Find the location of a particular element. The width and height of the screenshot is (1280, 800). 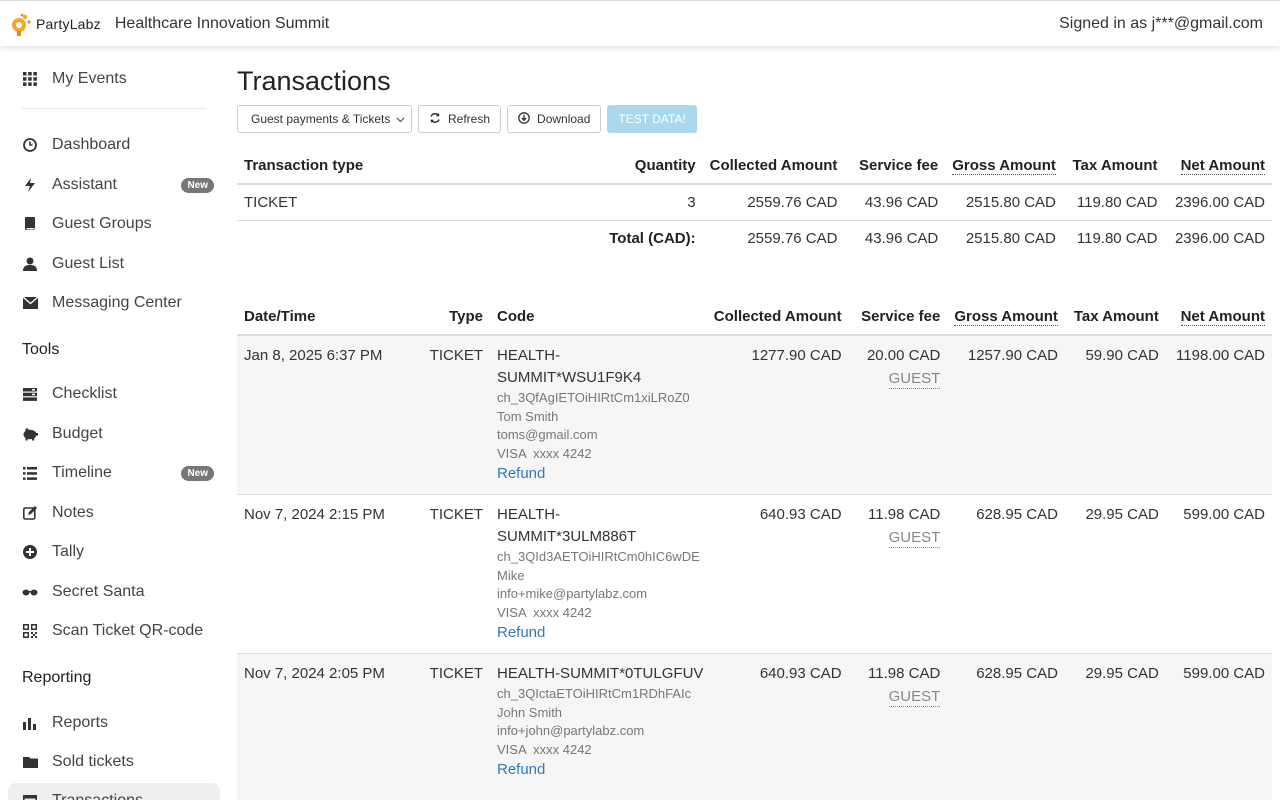

sidebar-item-label: Dashboard is located at coordinates (91, 144).